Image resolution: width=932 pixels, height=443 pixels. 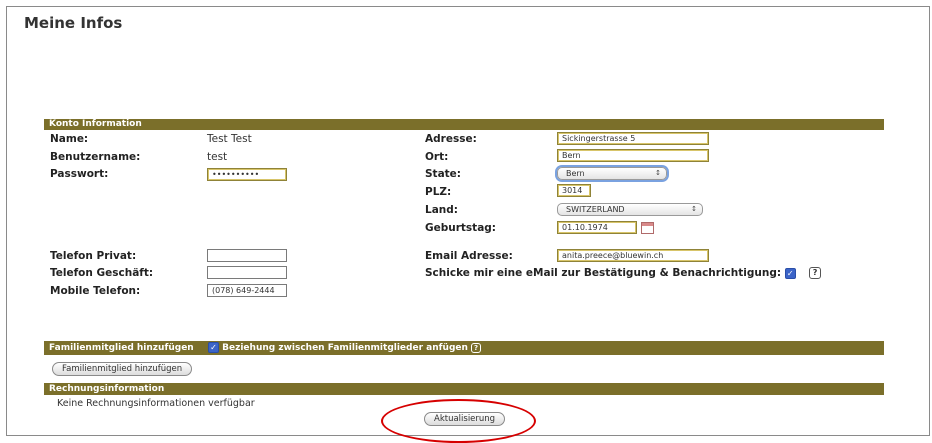 I want to click on add-family-member-button: Familienmitglied hinzufügen, so click(x=122, y=369).